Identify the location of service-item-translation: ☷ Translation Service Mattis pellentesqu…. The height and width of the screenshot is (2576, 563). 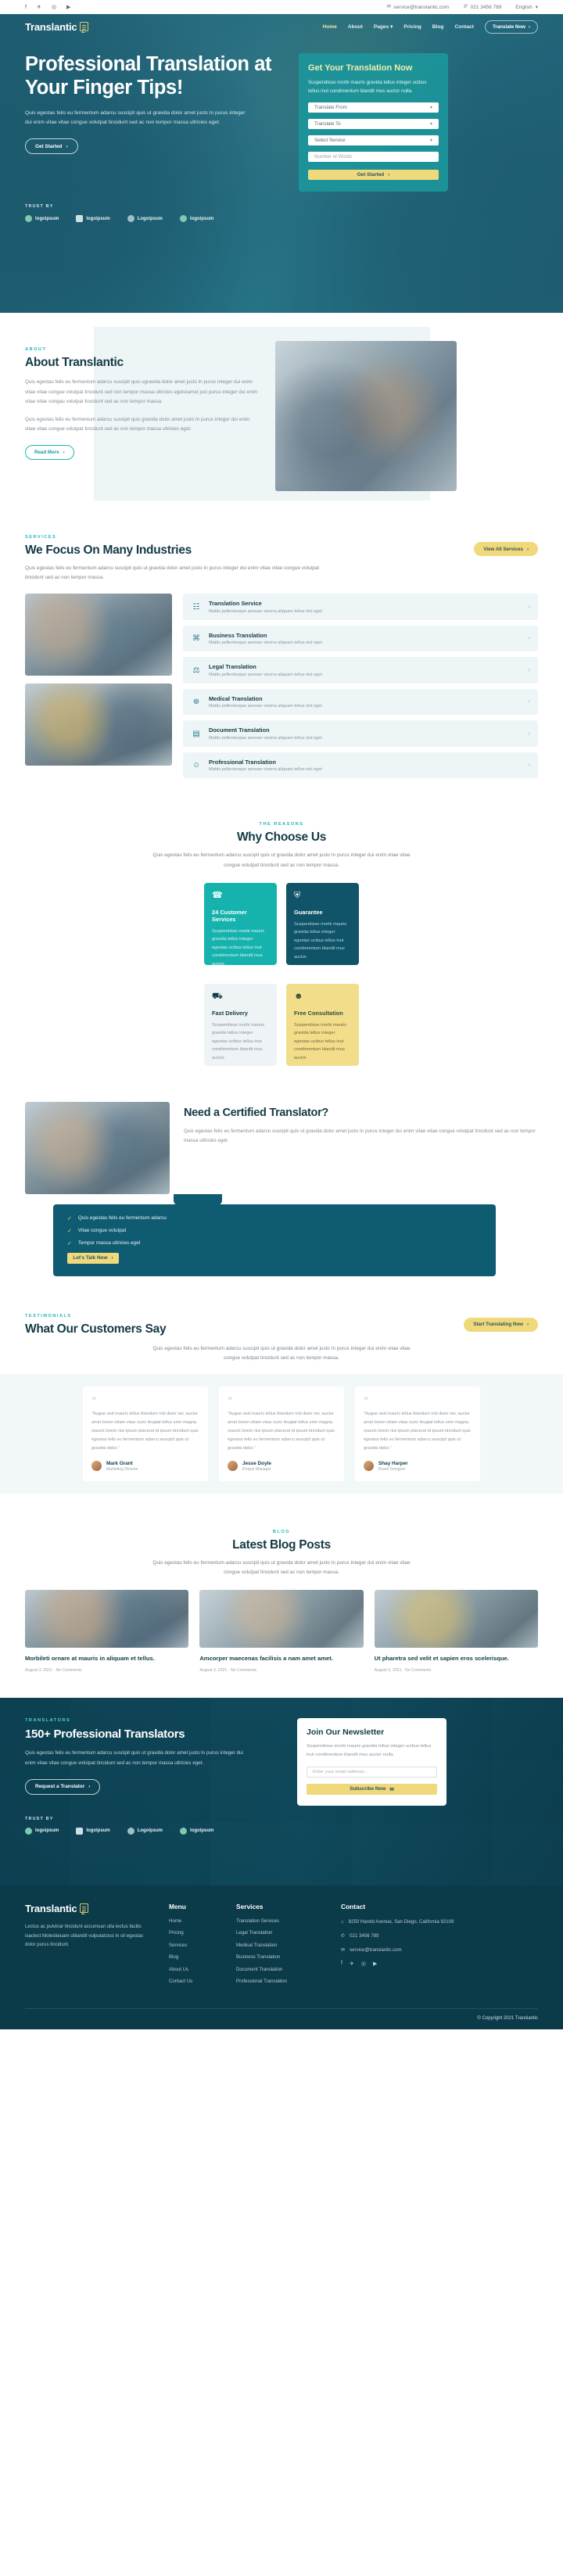
(360, 607).